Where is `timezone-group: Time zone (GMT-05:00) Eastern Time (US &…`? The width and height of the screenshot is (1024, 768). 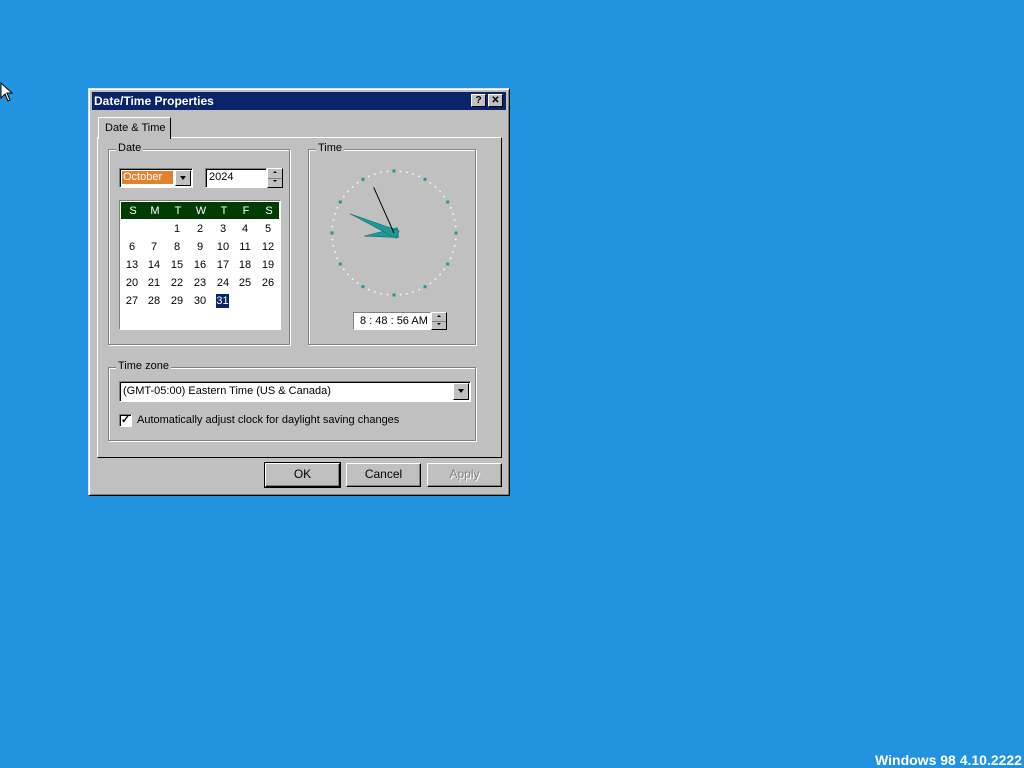 timezone-group: Time zone (GMT-05:00) Eastern Time (US &… is located at coordinates (292, 400).